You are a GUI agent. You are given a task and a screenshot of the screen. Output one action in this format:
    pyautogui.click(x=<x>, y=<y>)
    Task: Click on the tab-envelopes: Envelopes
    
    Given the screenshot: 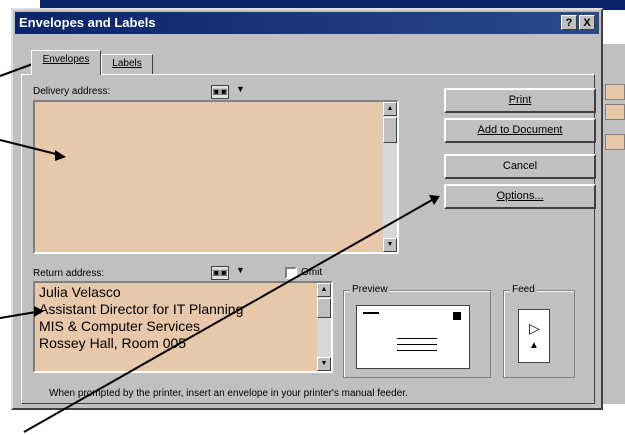 What is the action you would take?
    pyautogui.click(x=66, y=62)
    